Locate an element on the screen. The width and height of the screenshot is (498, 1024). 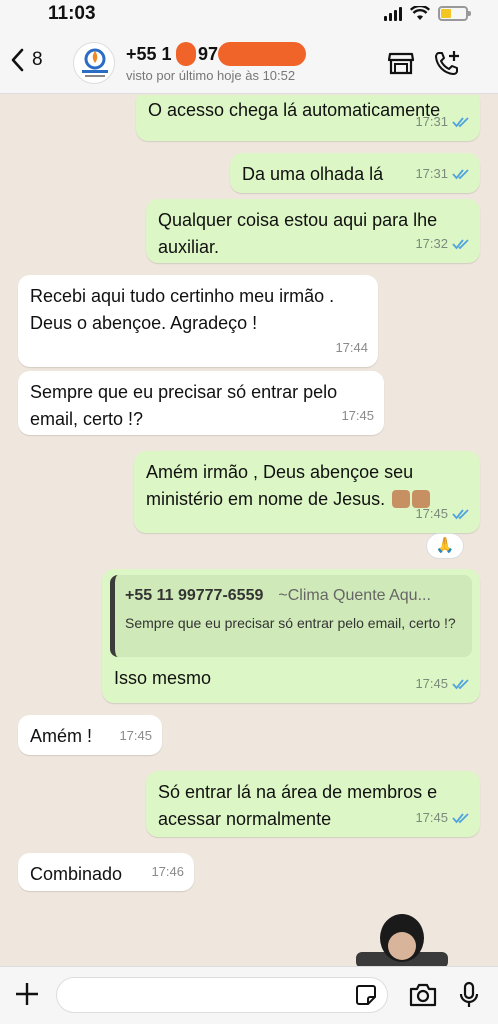
message-time: 17:46 is located at coordinates (167, 871).